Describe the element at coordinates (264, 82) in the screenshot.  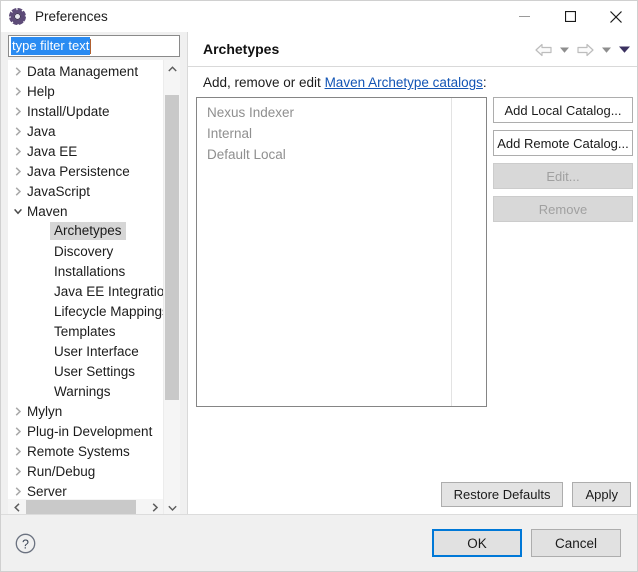
I see `description-prefix: Add, remove or edit` at that location.